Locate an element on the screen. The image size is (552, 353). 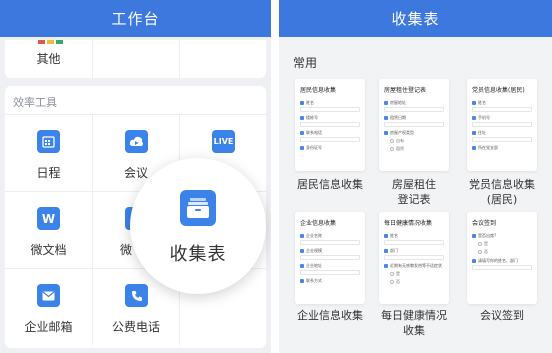
preview-field: 所在党支部 is located at coordinates (502, 148).